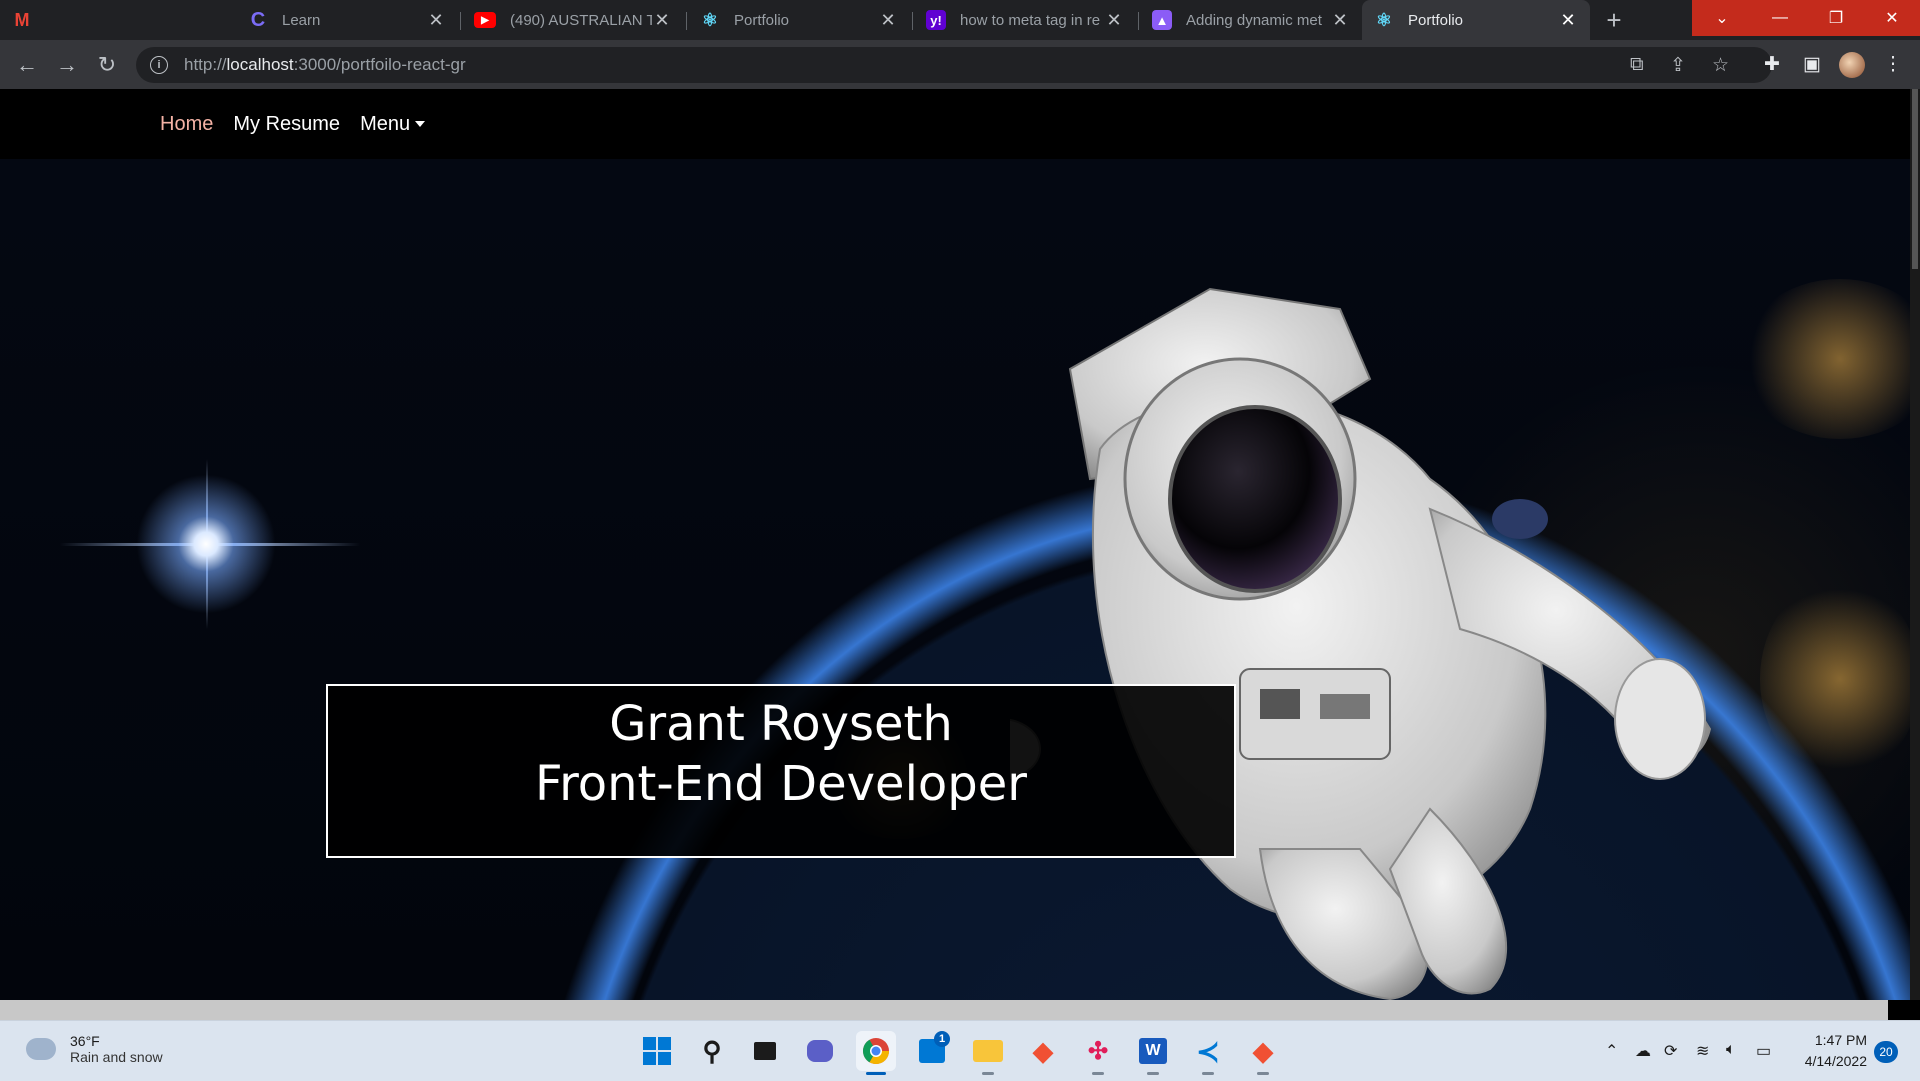 Image resolution: width=1920 pixels, height=1081 pixels. Describe the element at coordinates (799, 20) in the screenshot. I see `tab-portfolio-1: ⚛ Portfolio ✕` at that location.